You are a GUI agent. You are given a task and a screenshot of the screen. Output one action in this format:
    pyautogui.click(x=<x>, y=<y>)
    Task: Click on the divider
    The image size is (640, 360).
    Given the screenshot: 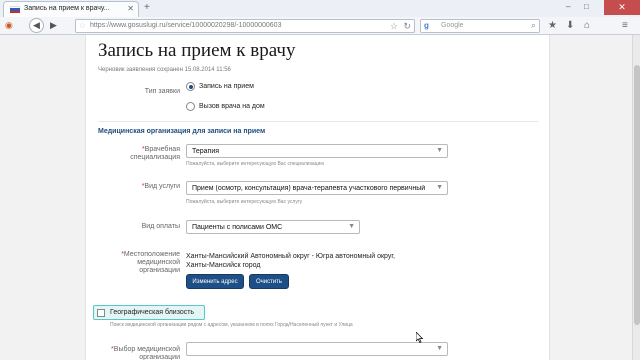 What is the action you would take?
    pyautogui.click(x=318, y=121)
    